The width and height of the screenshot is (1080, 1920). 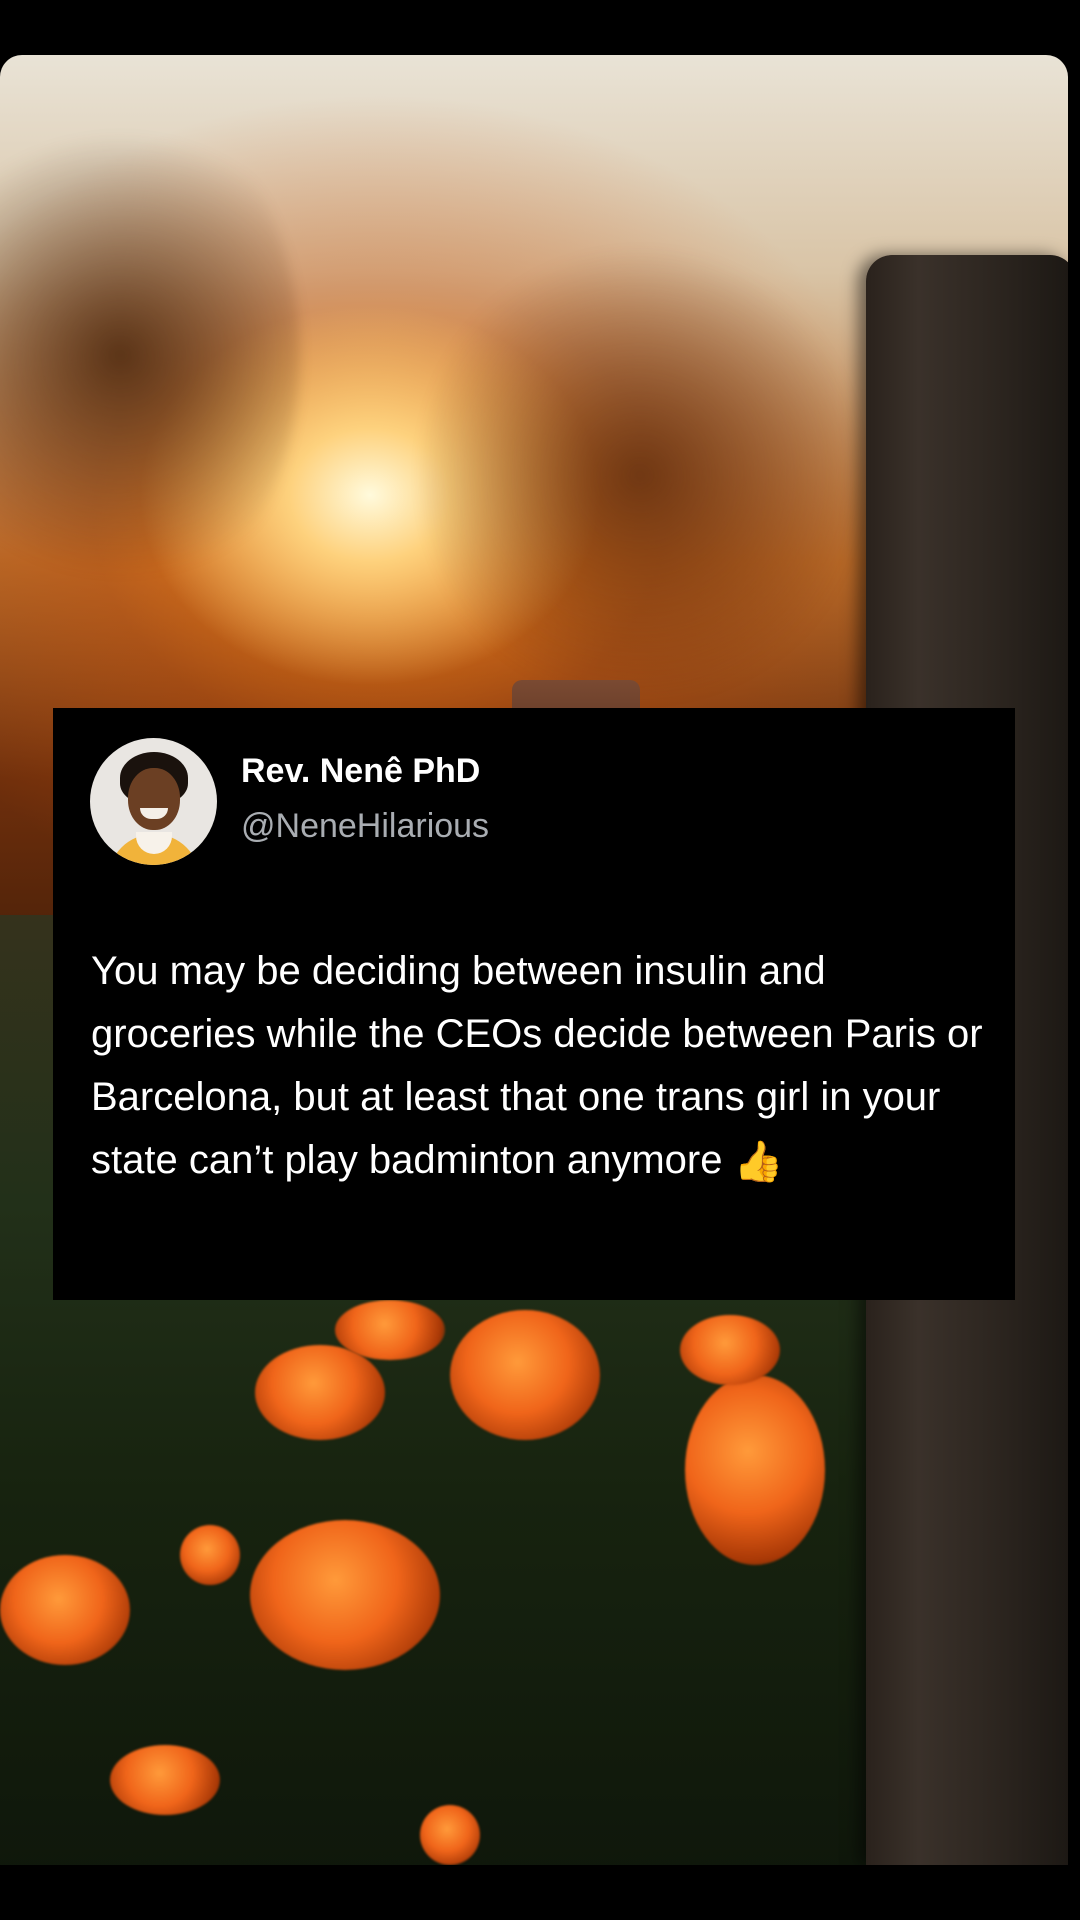 I want to click on user-handle: @NeneHilarious, so click(x=365, y=826).